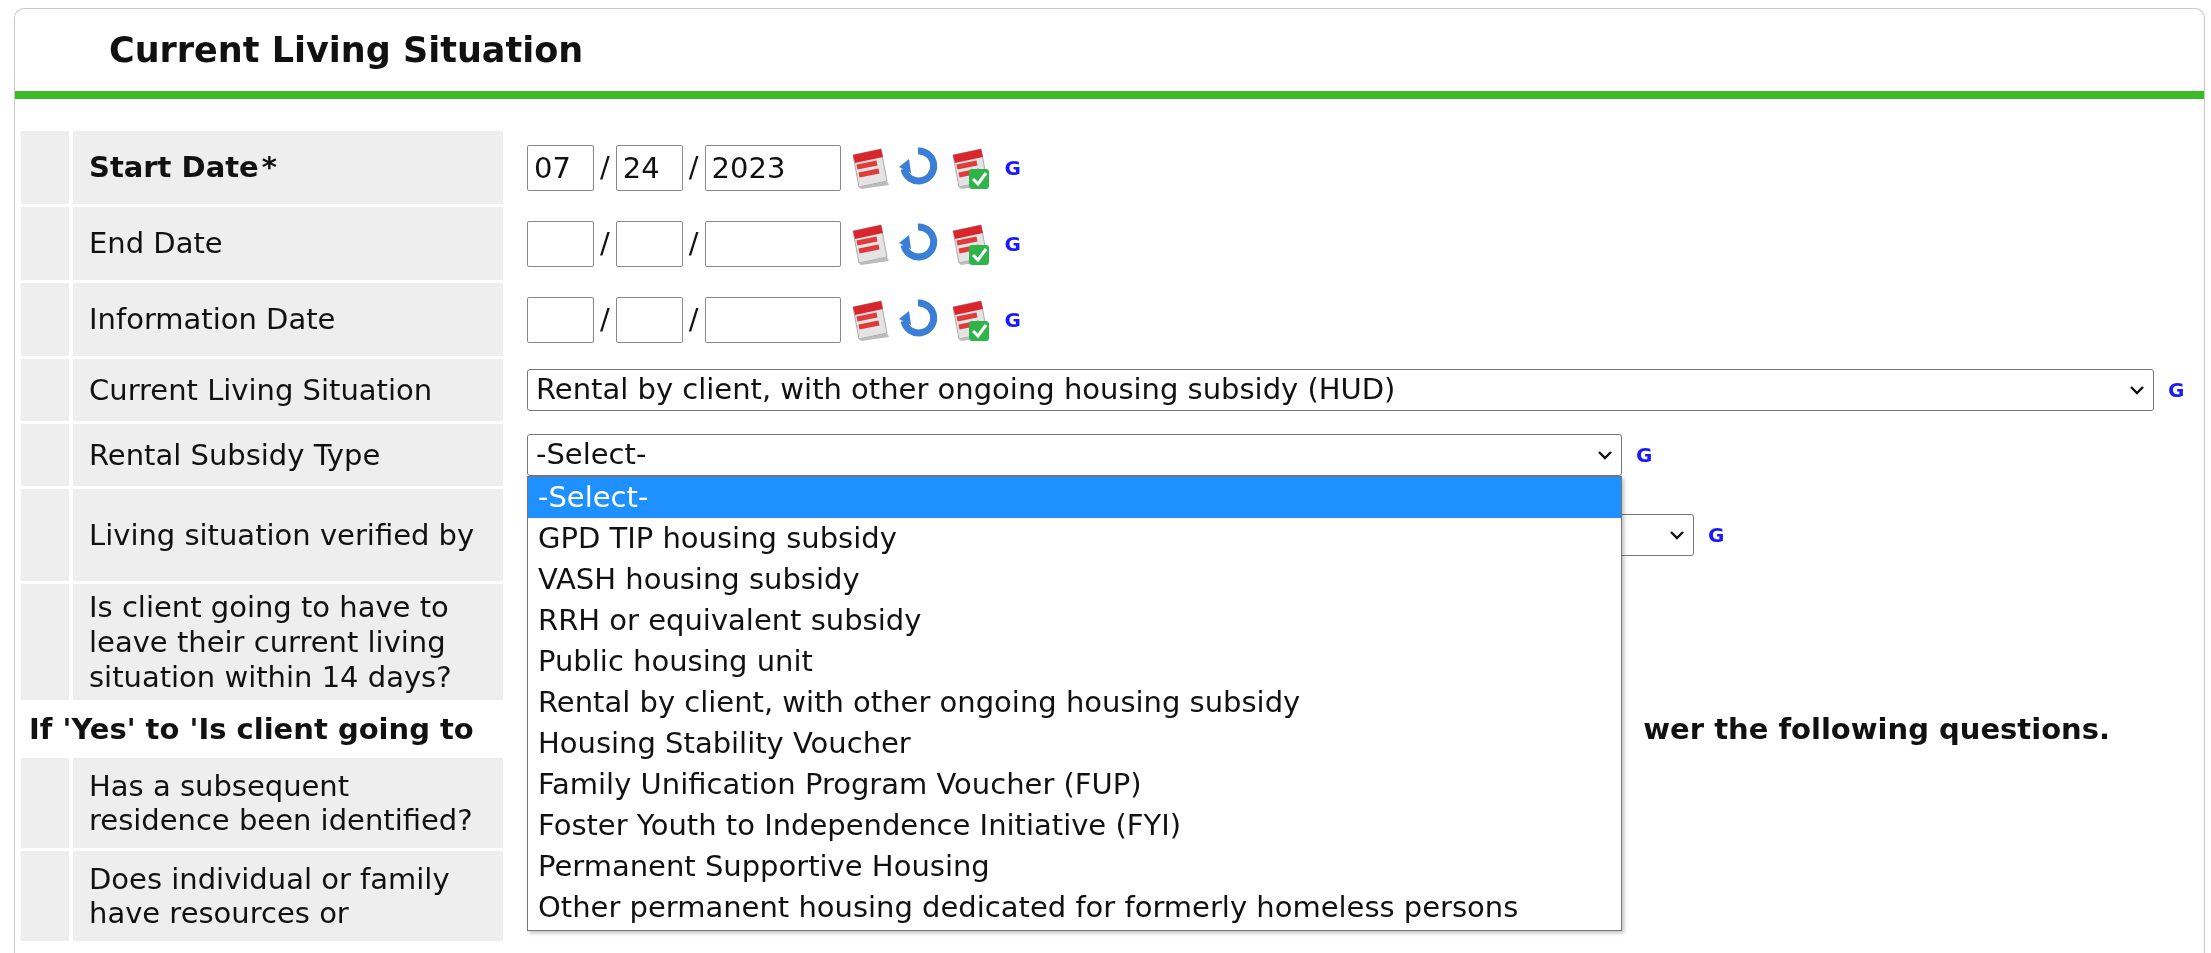  What do you see at coordinates (1877, 729) in the screenshot?
I see `instruction-text: wer the following questions.` at bounding box center [1877, 729].